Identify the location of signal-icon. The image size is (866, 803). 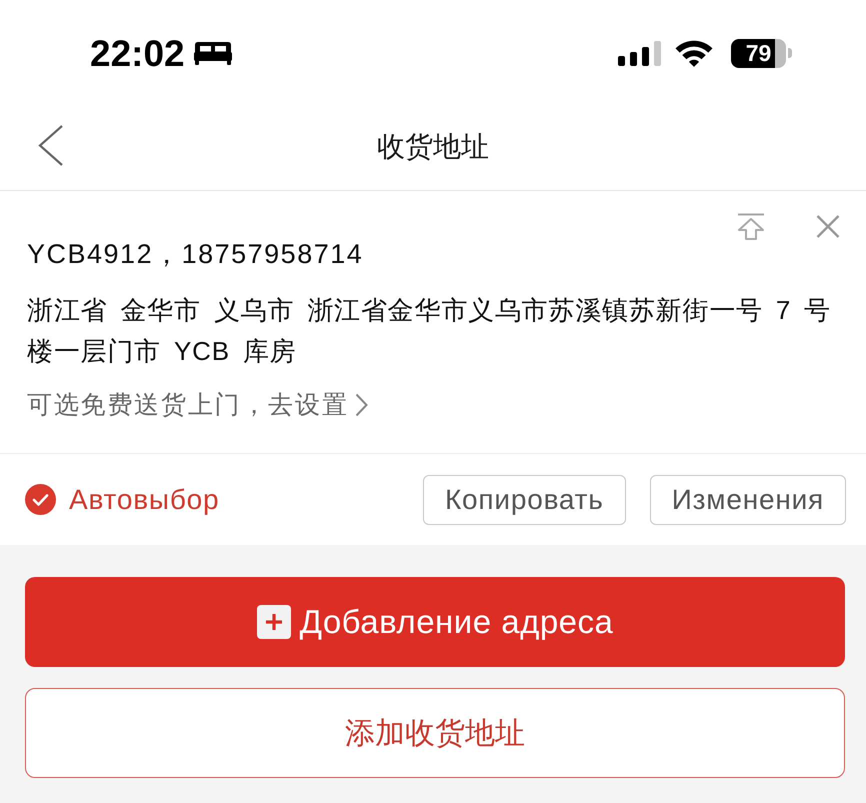
(639, 53).